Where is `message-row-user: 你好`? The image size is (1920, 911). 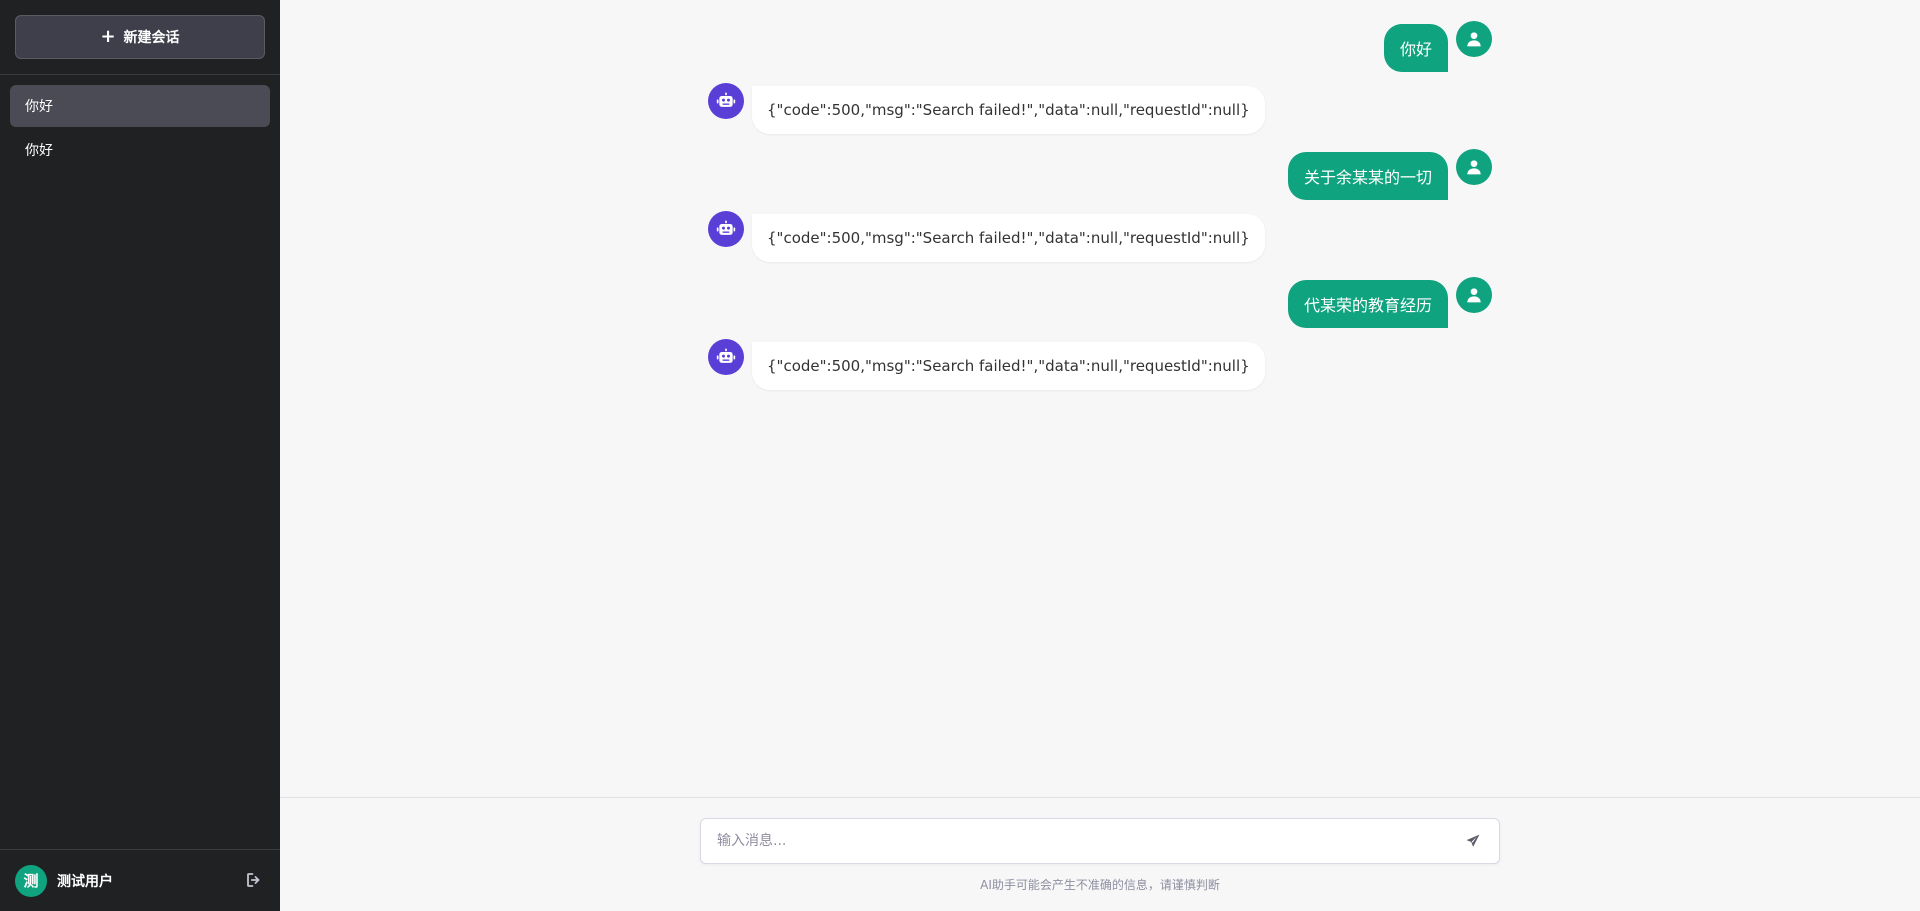 message-row-user: 你好 is located at coordinates (1437, 46).